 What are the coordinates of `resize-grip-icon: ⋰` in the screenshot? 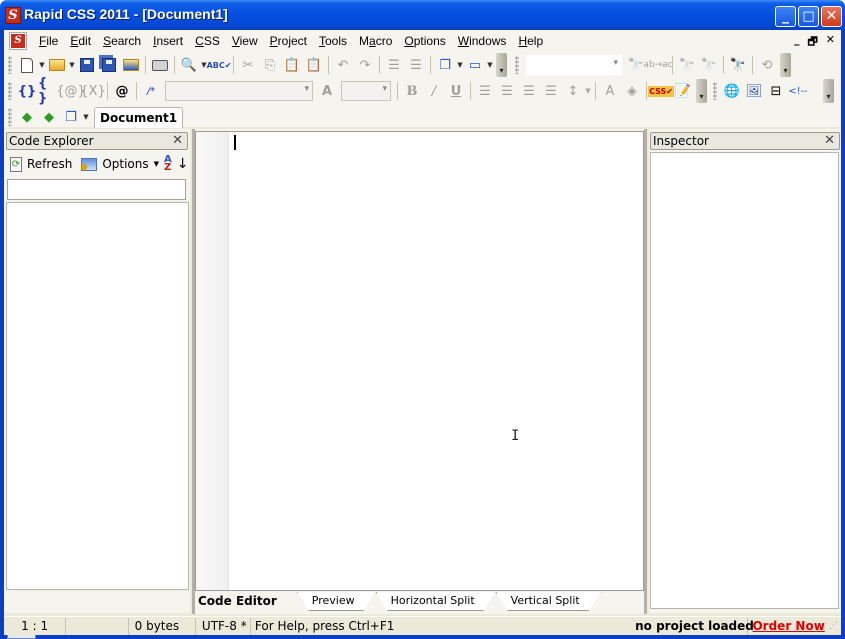 It's located at (835, 626).